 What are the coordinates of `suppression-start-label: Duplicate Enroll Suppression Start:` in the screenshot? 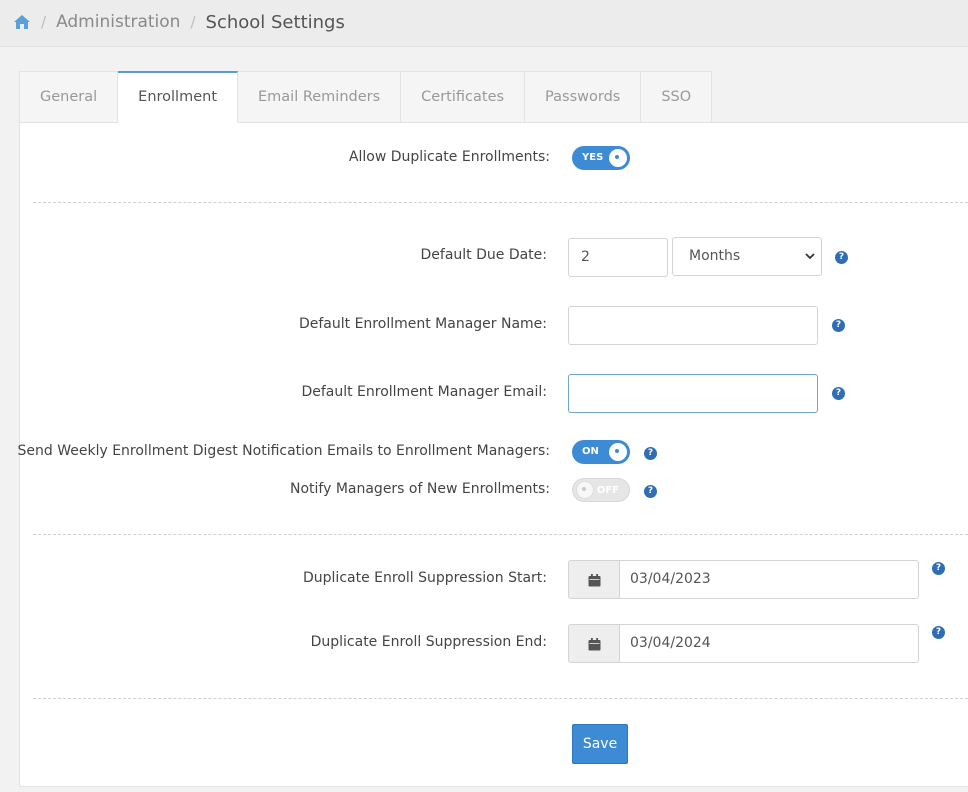 It's located at (425, 578).